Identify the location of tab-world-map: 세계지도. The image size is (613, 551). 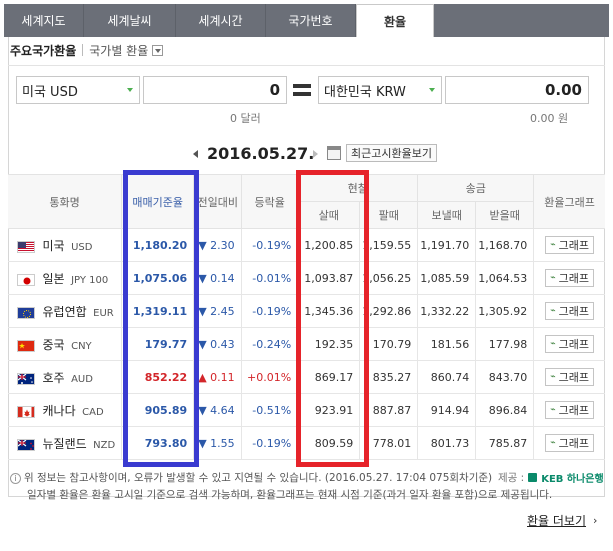
(44, 20).